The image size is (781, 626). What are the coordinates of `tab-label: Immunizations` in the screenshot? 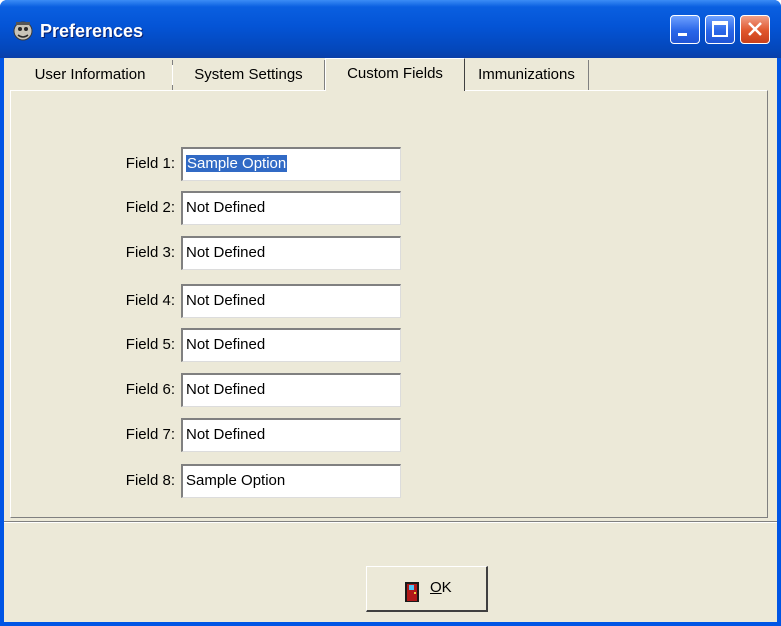 It's located at (526, 74).